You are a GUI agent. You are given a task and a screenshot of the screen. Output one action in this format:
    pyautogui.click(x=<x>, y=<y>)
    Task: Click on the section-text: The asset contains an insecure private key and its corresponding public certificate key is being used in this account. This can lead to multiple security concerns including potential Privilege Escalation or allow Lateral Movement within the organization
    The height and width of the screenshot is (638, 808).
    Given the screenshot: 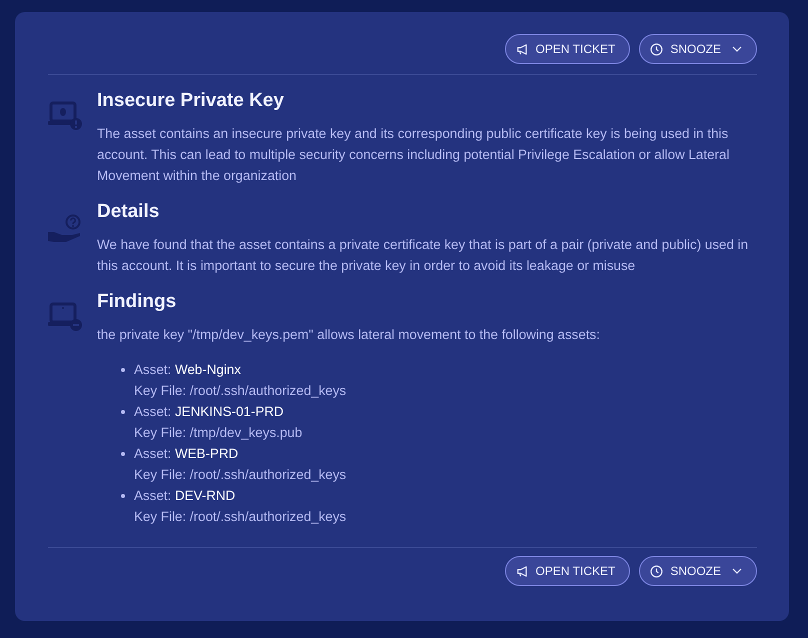 What is the action you would take?
    pyautogui.click(x=413, y=155)
    